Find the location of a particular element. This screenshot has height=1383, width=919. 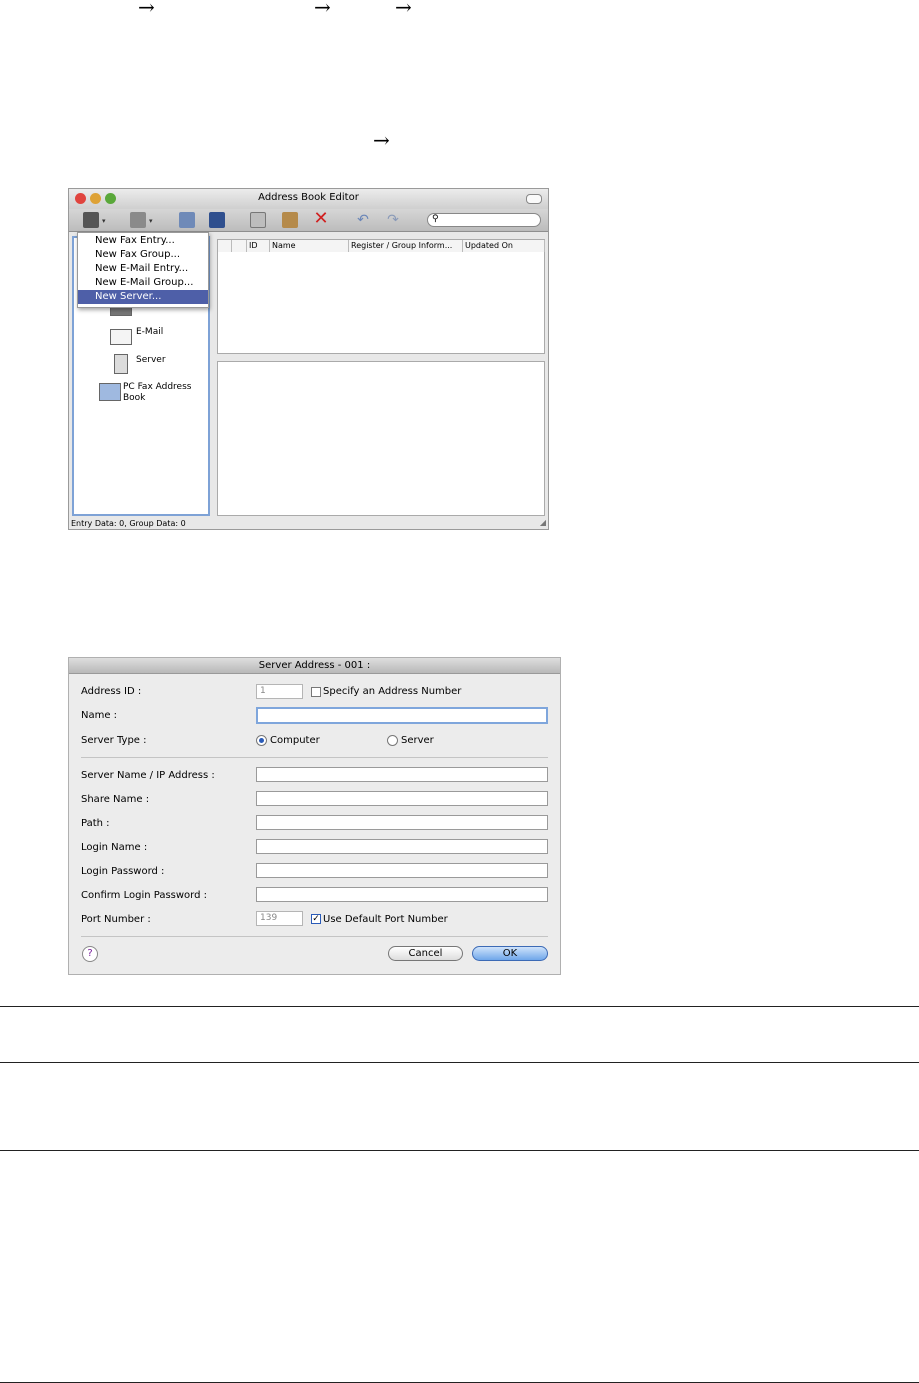

column-header-id: ID is located at coordinates (258, 246).